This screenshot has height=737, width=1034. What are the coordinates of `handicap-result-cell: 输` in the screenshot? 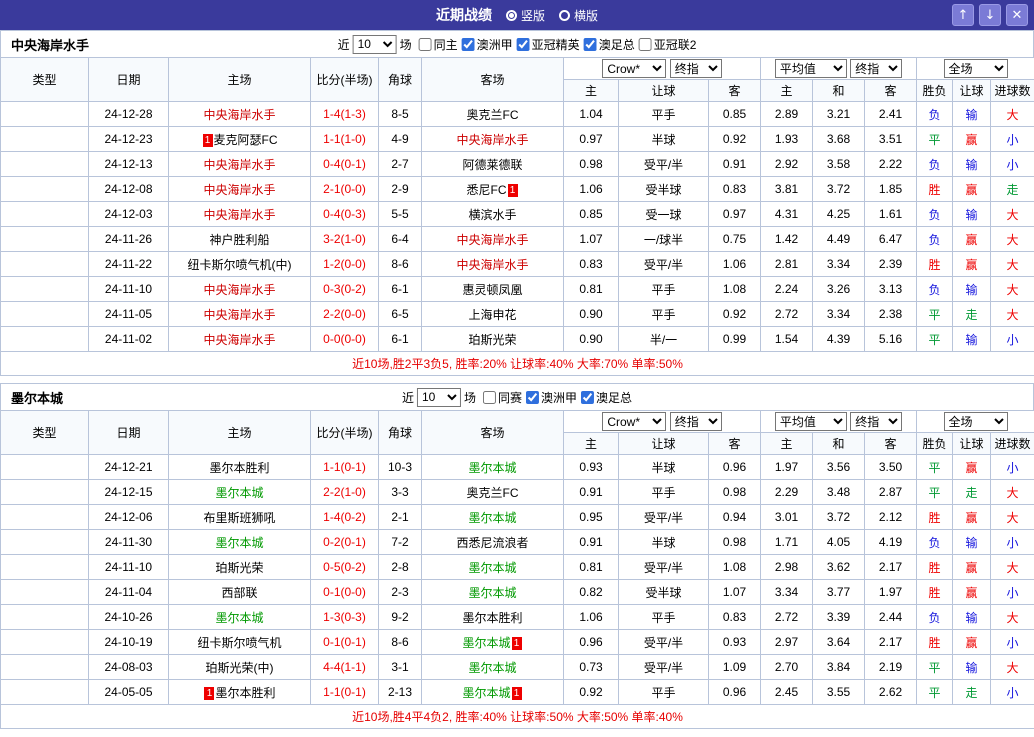 It's located at (972, 114).